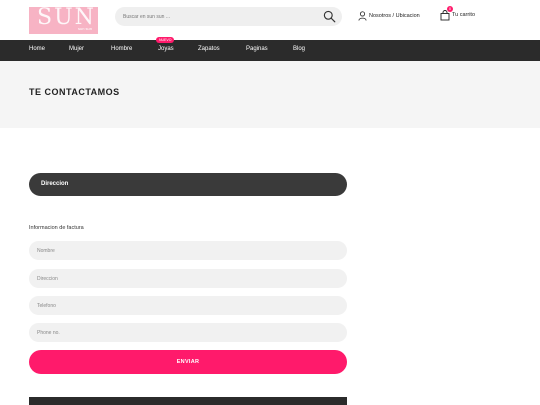  What do you see at coordinates (257, 49) in the screenshot?
I see `nav-item-paginas: Paginas` at bounding box center [257, 49].